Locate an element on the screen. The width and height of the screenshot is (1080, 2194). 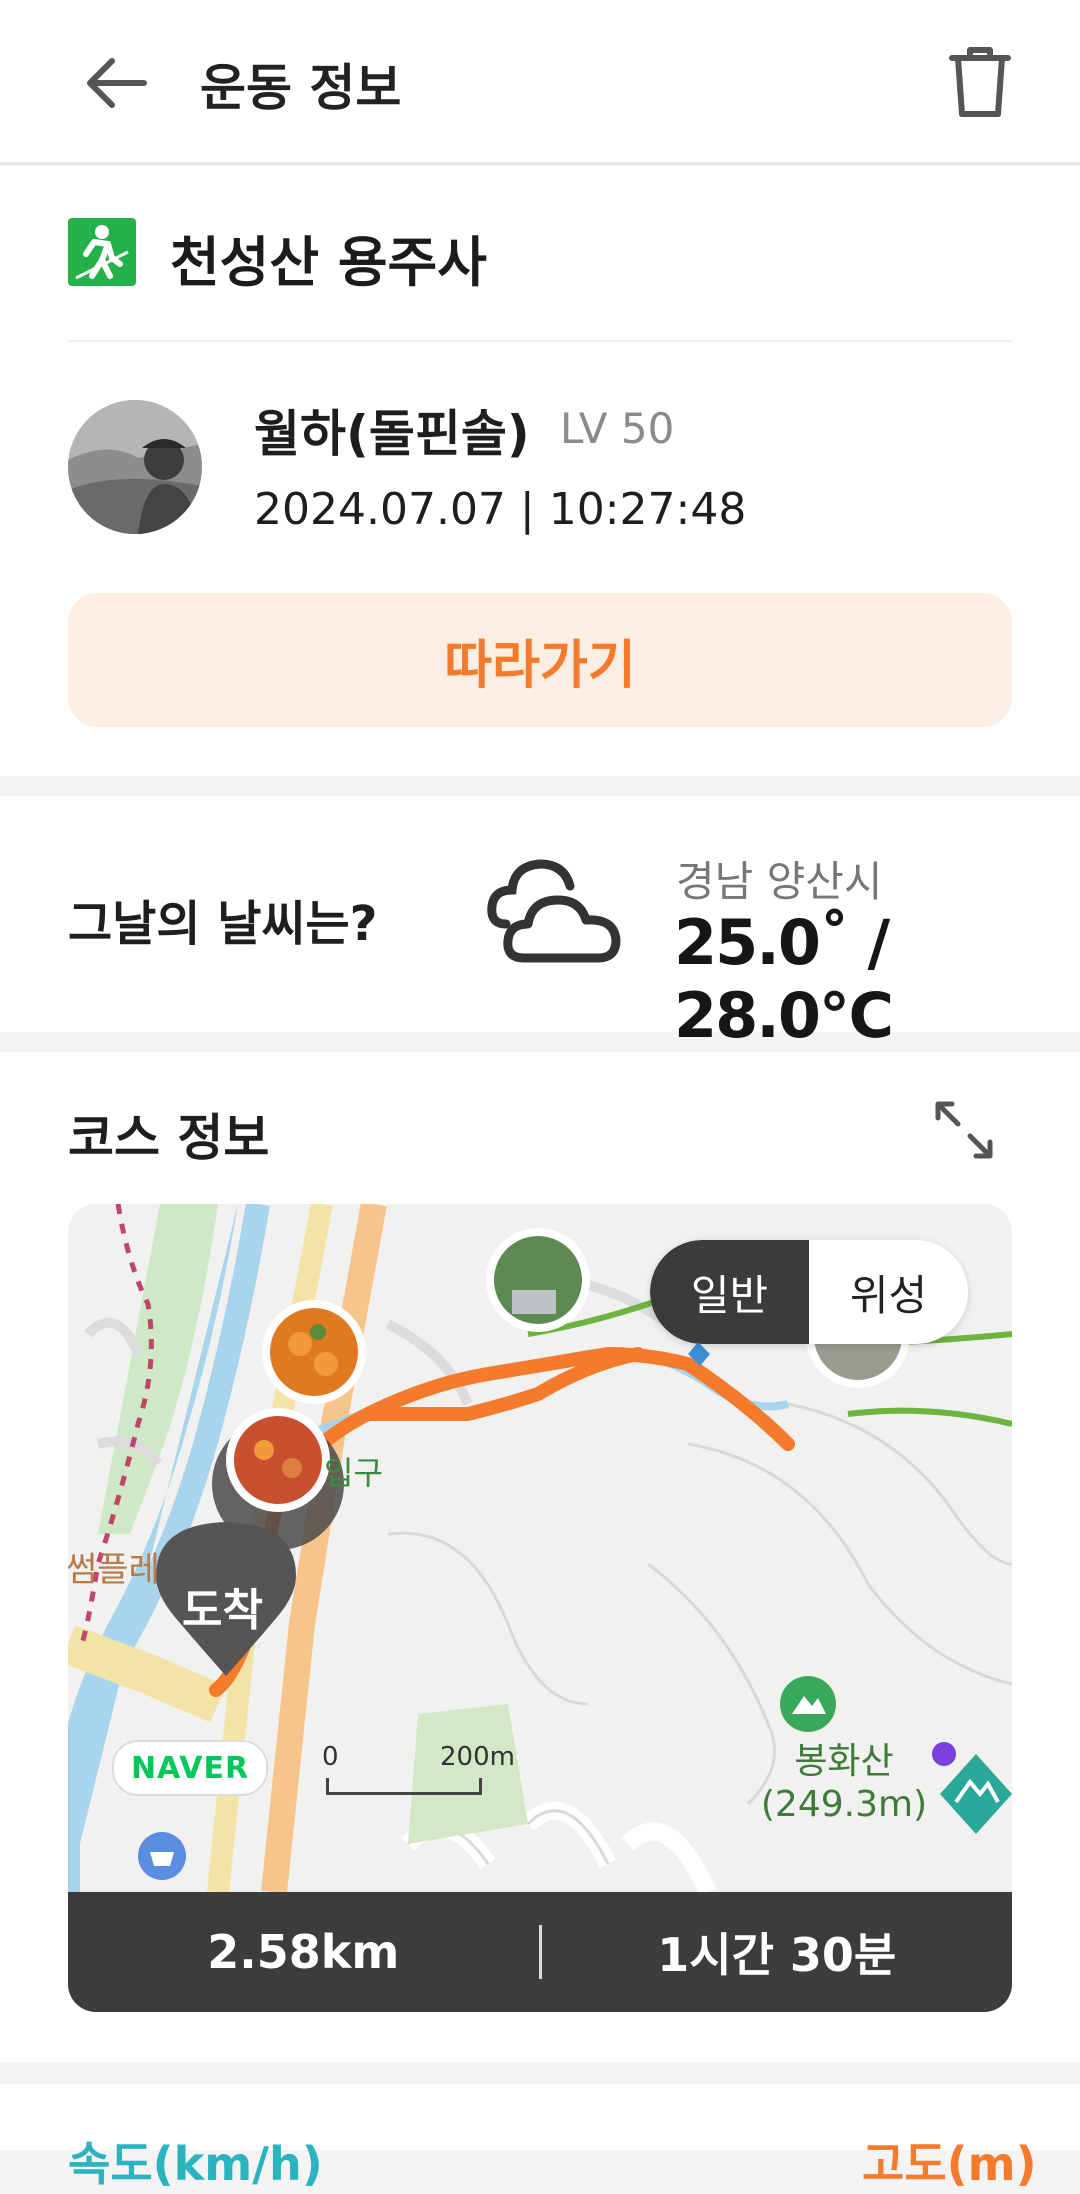
avatar is located at coordinates (135, 467).